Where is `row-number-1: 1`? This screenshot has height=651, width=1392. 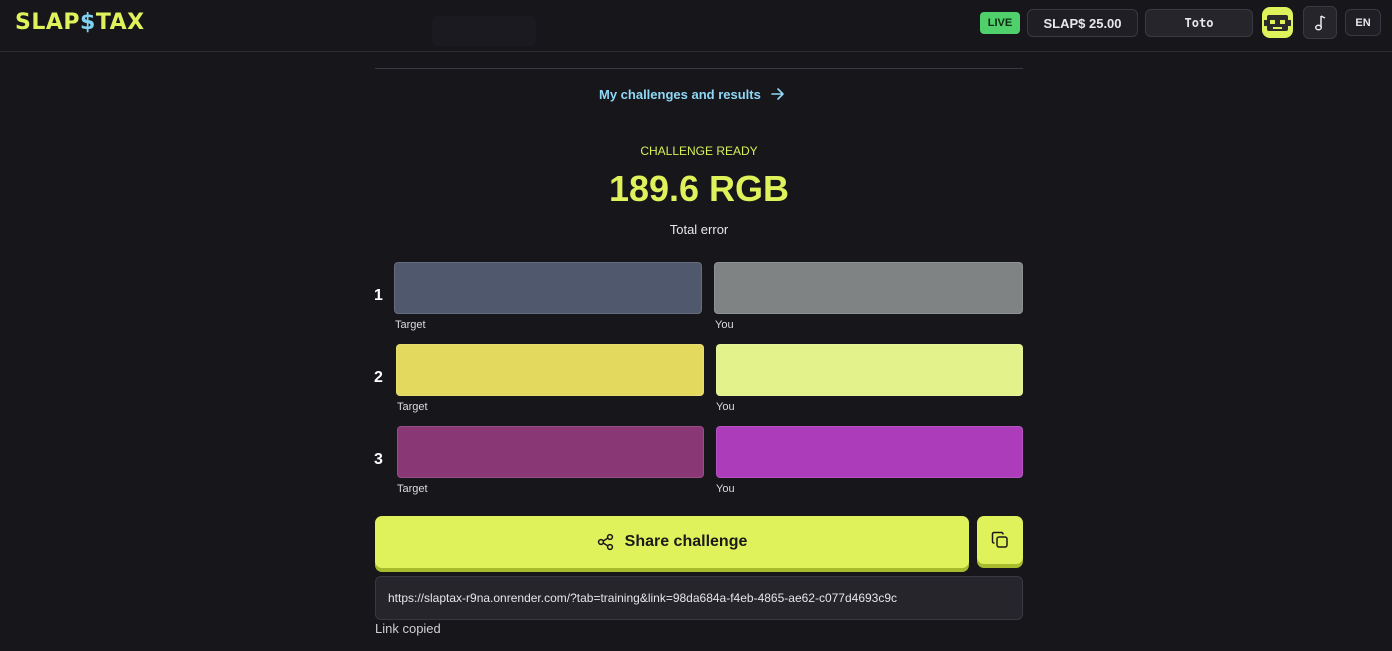 row-number-1: 1 is located at coordinates (378, 295).